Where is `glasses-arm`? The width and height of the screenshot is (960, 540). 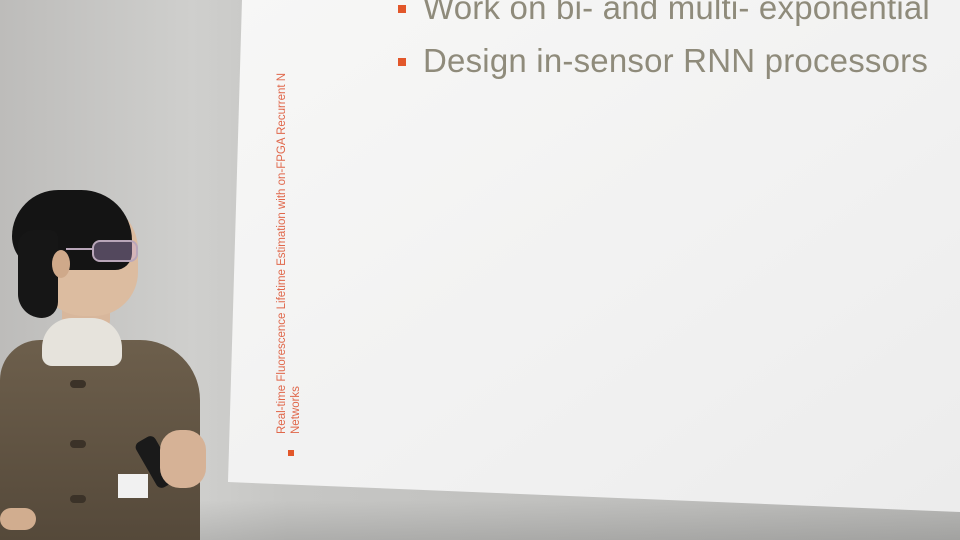 glasses-arm is located at coordinates (80, 249).